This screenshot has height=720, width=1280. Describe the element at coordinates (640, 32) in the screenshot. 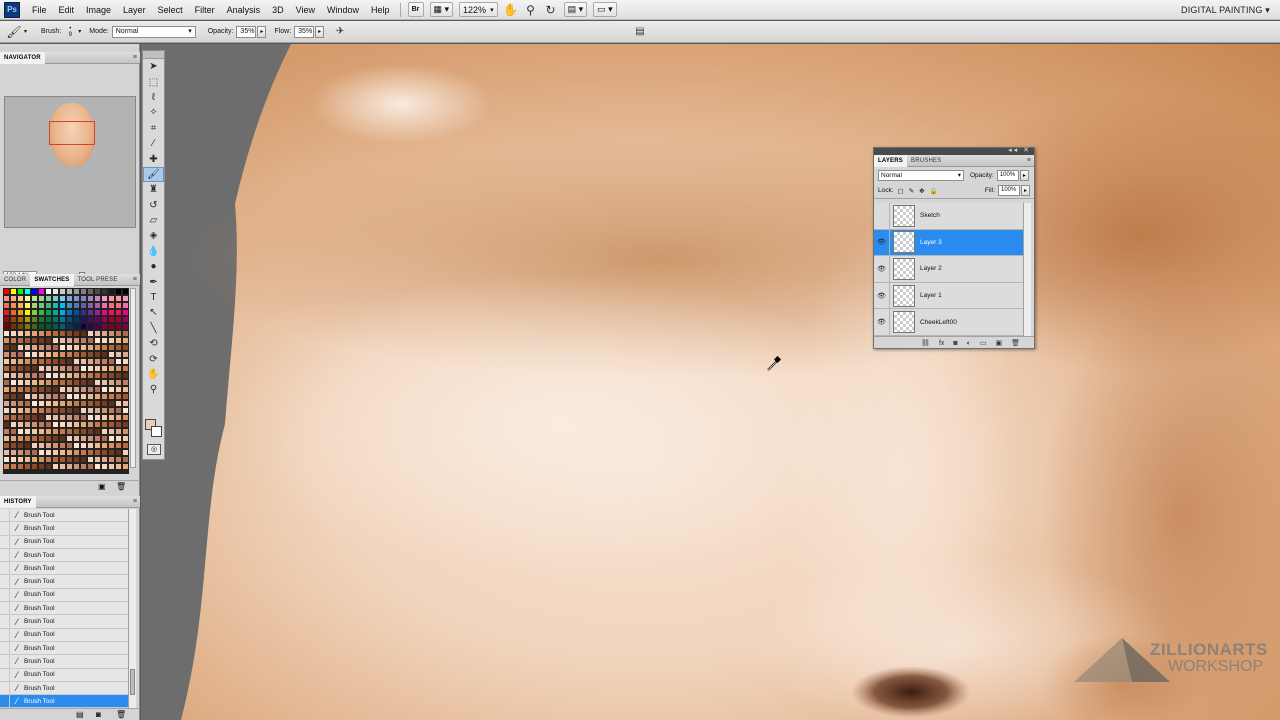

I see `brush-panel-toggle-icon: ▤` at that location.